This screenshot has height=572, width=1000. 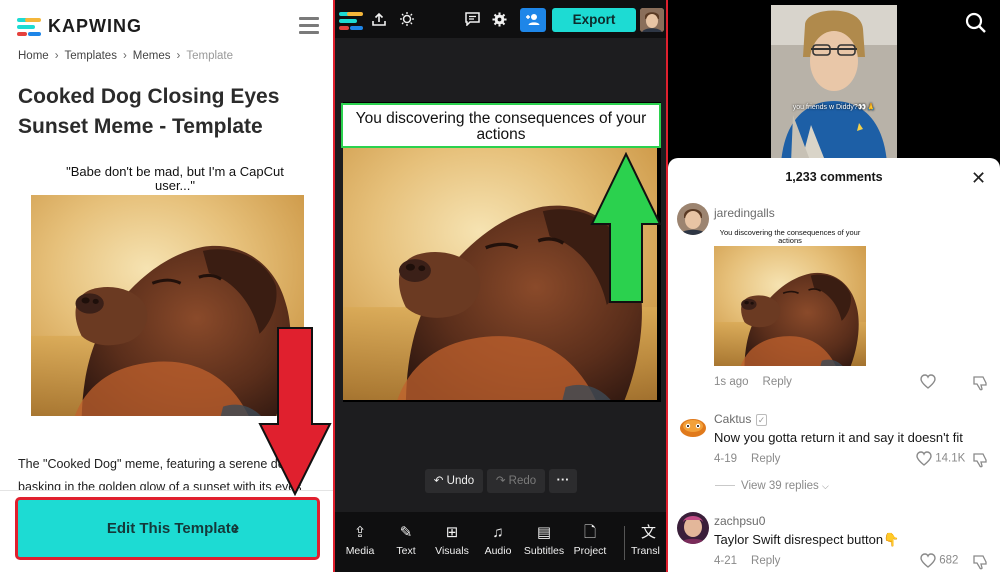 What do you see at coordinates (739, 521) in the screenshot?
I see `comment-username: zachpsu0` at bounding box center [739, 521].